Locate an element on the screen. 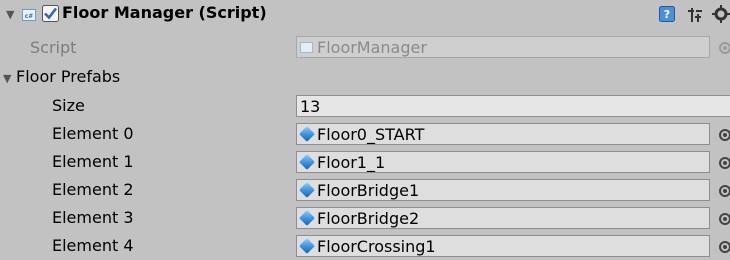 The height and width of the screenshot is (260, 730). help-book-icon: ? is located at coordinates (667, 14).